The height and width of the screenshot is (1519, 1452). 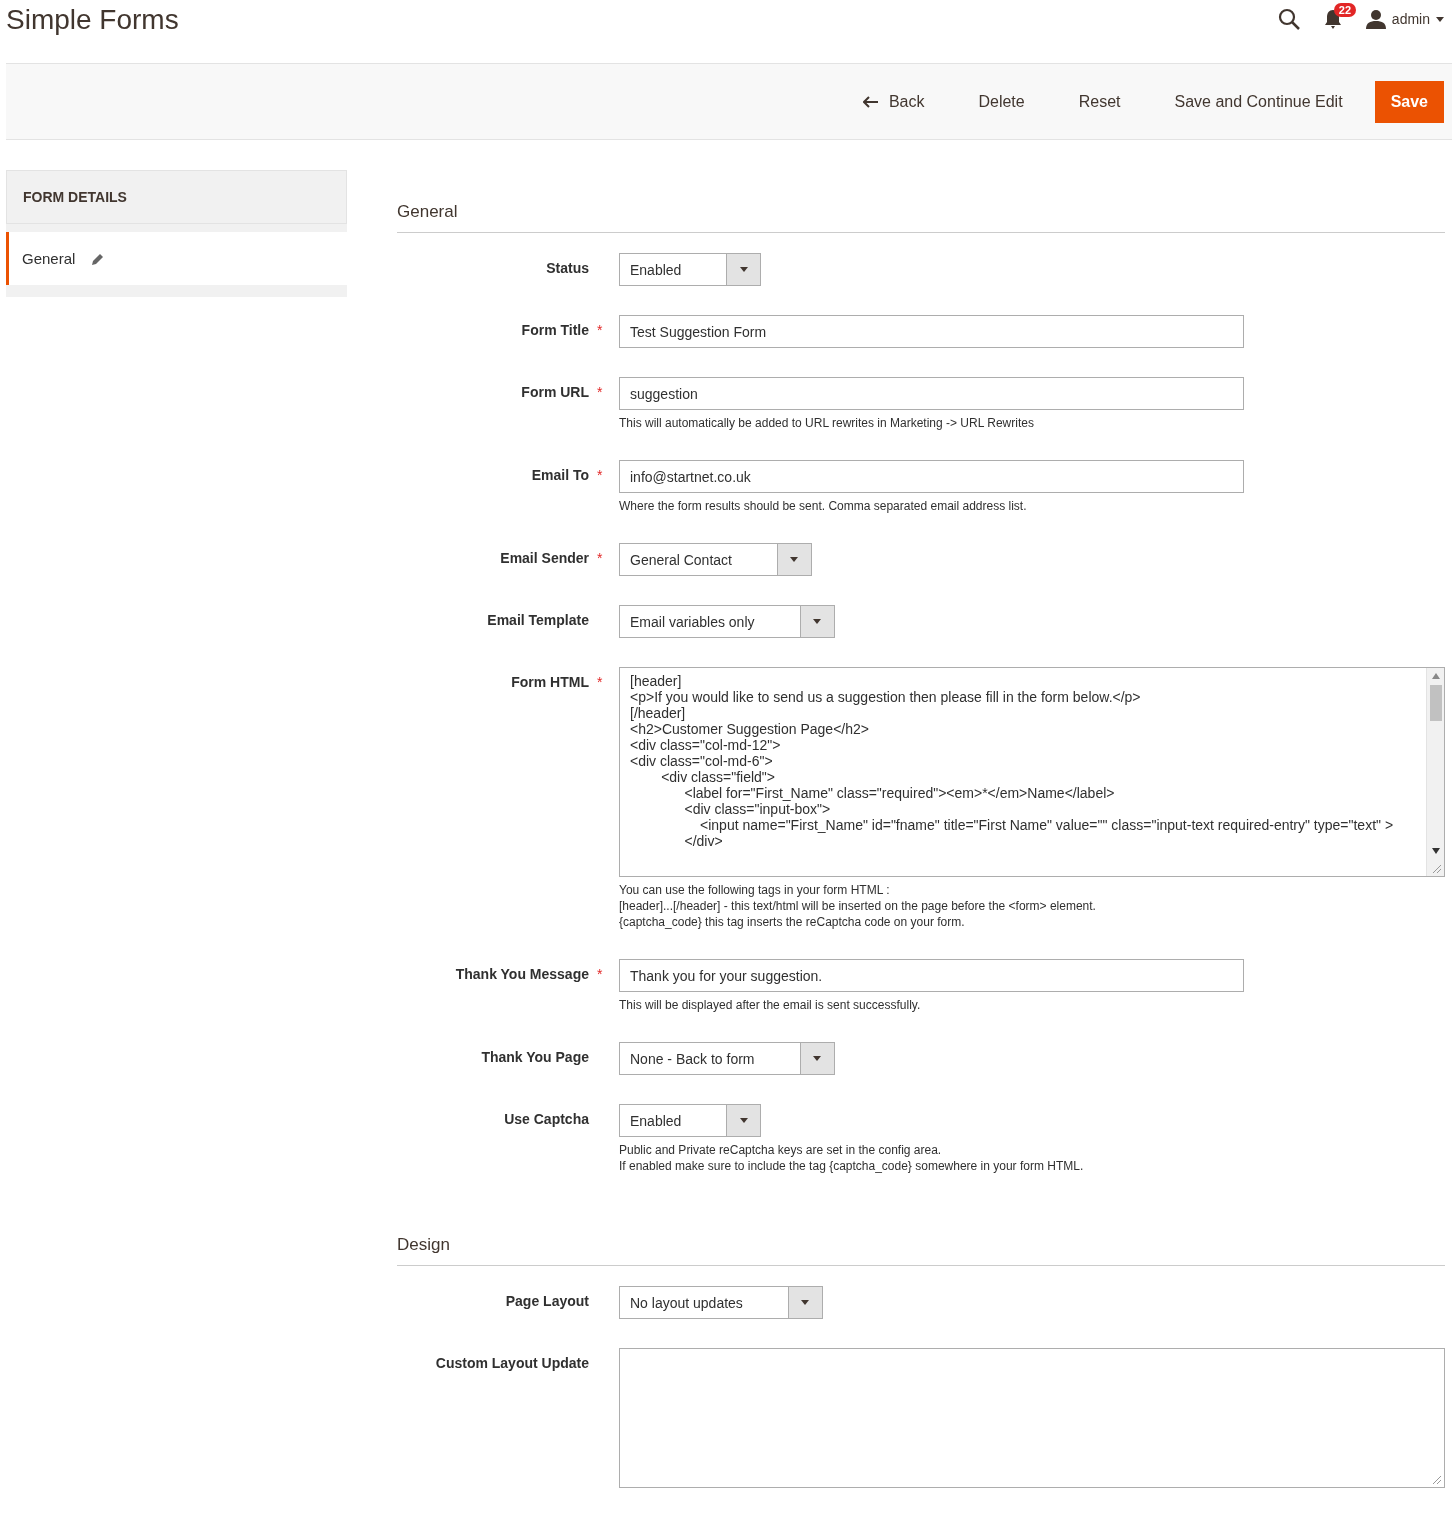 What do you see at coordinates (1435, 676) in the screenshot?
I see `scroll-up-icon` at bounding box center [1435, 676].